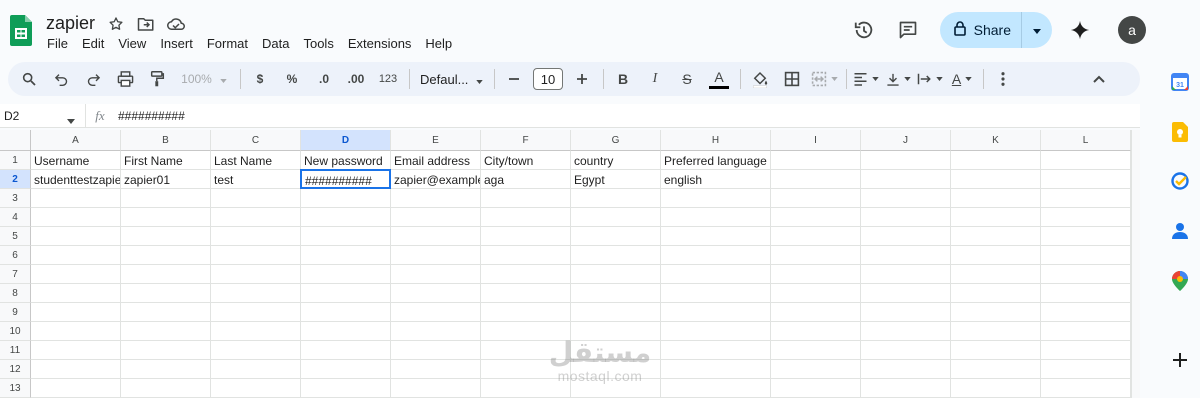 The height and width of the screenshot is (398, 1200). Describe the element at coordinates (816, 274) in the screenshot. I see `cell-i7` at that location.